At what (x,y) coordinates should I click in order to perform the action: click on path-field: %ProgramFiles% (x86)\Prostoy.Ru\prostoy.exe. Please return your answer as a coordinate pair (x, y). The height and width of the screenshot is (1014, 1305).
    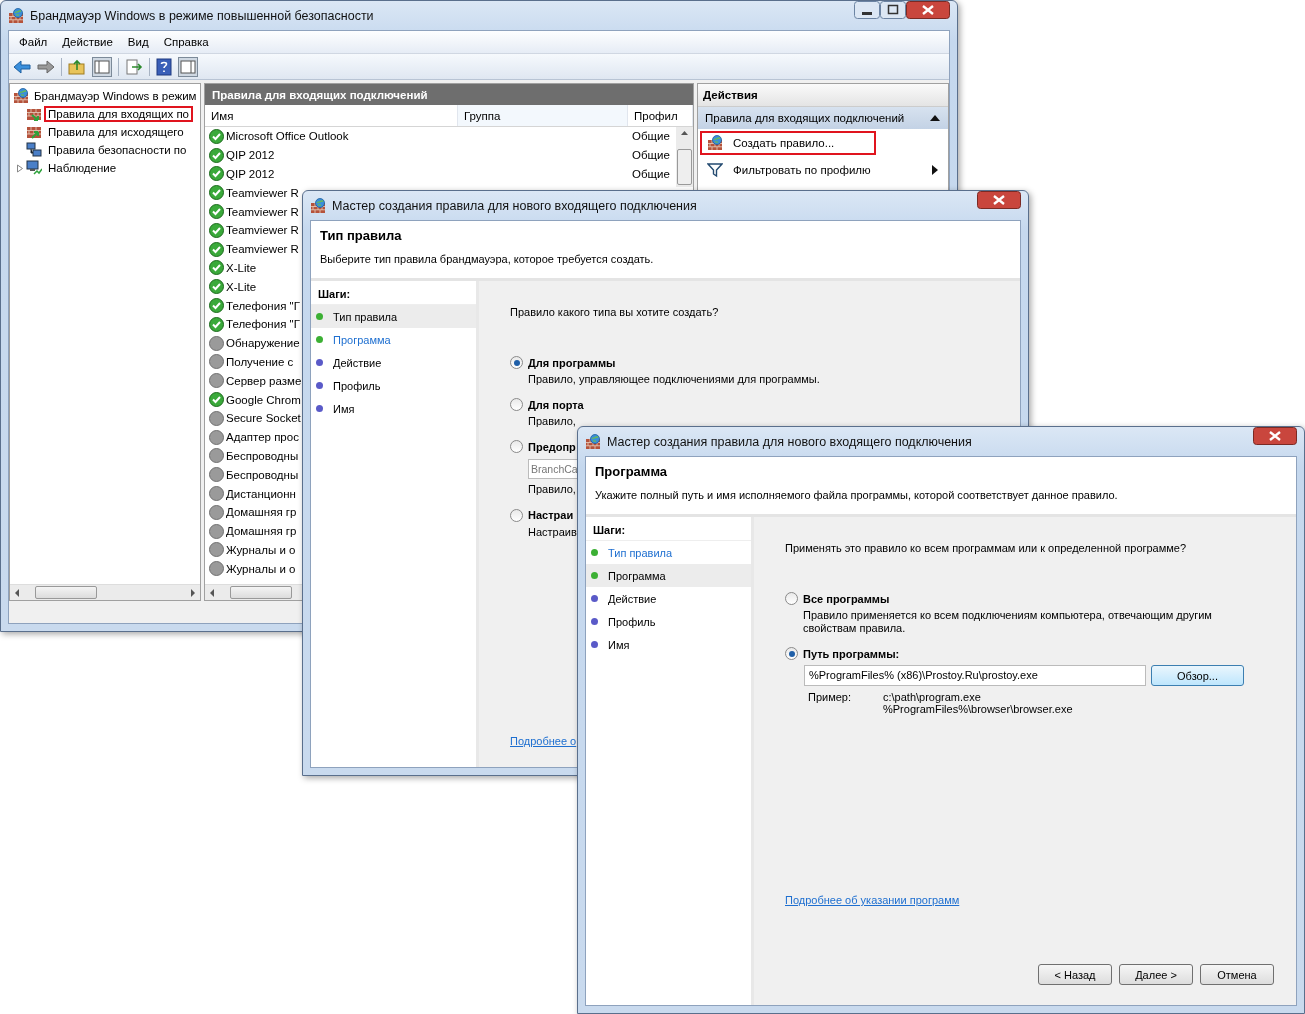
    Looking at the image, I should click on (975, 676).